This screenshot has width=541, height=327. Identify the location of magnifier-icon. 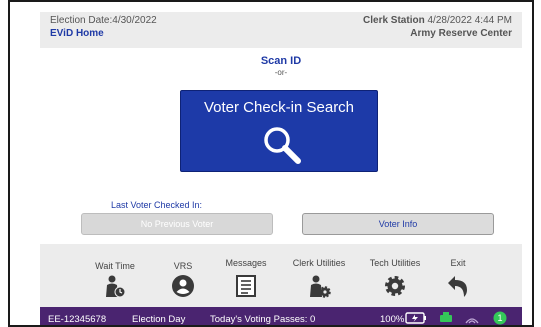
(282, 145).